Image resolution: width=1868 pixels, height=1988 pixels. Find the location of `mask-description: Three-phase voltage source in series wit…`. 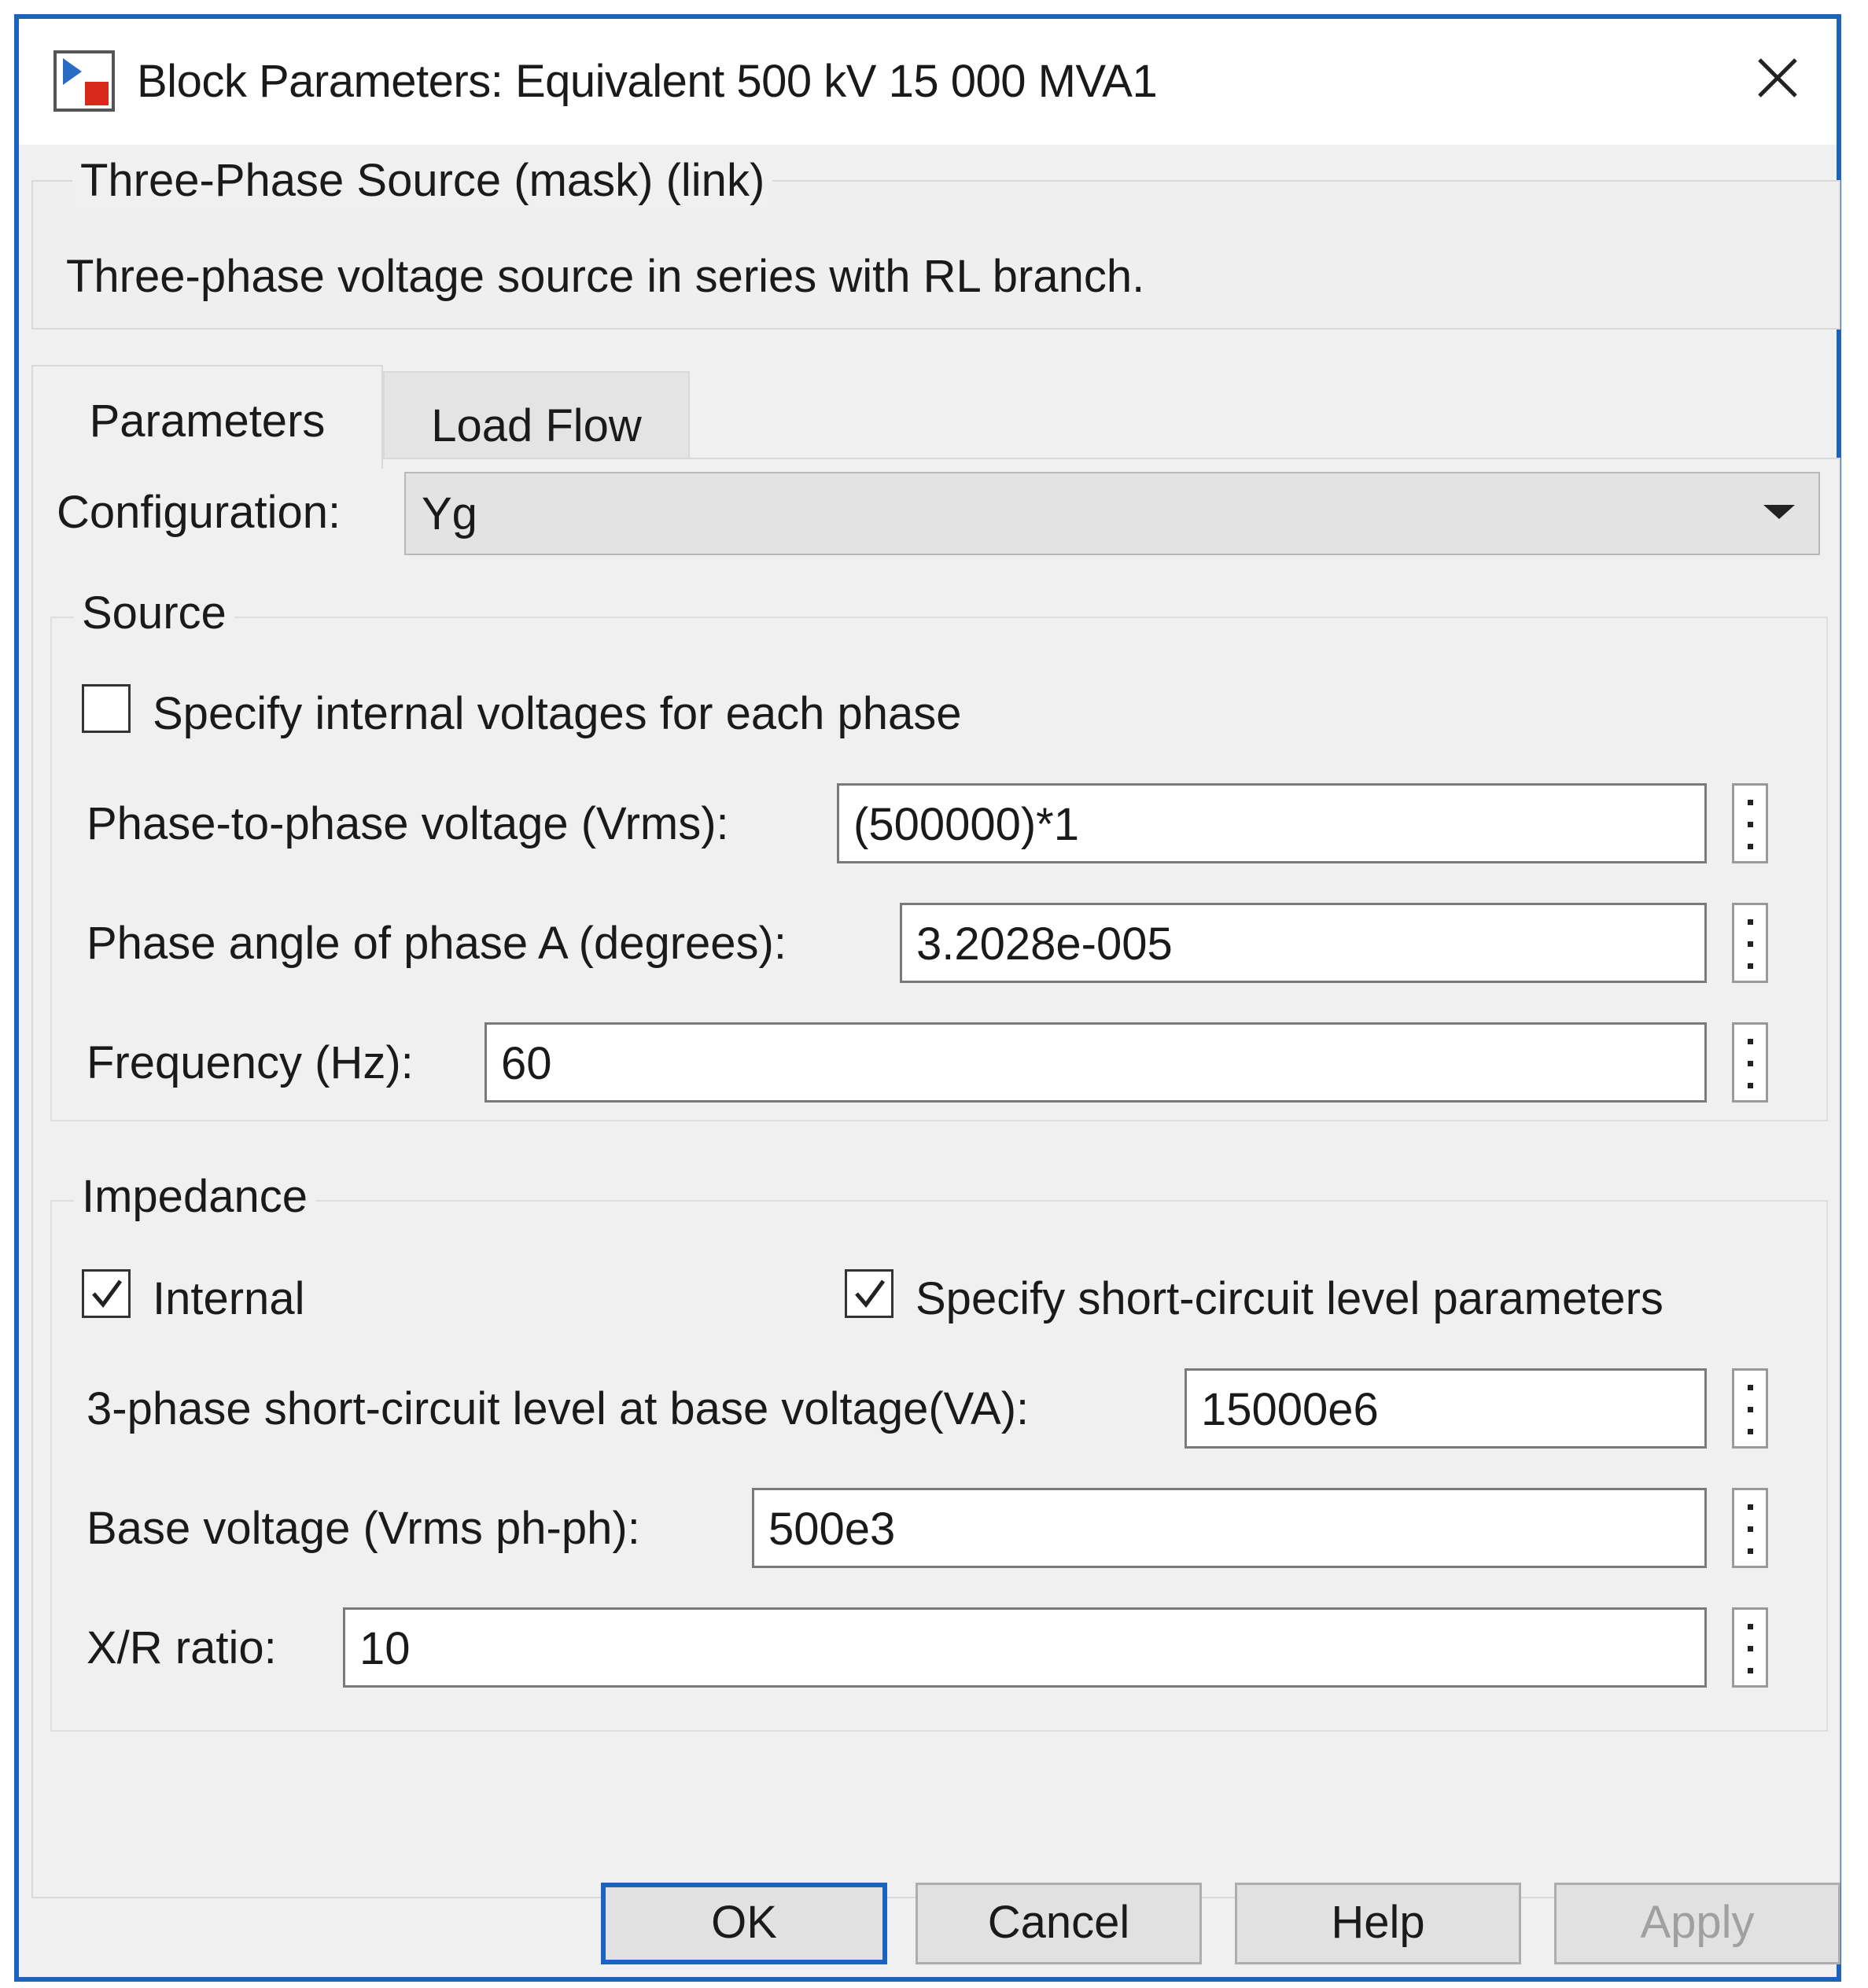

mask-description: Three-phase voltage source in series wit… is located at coordinates (605, 276).